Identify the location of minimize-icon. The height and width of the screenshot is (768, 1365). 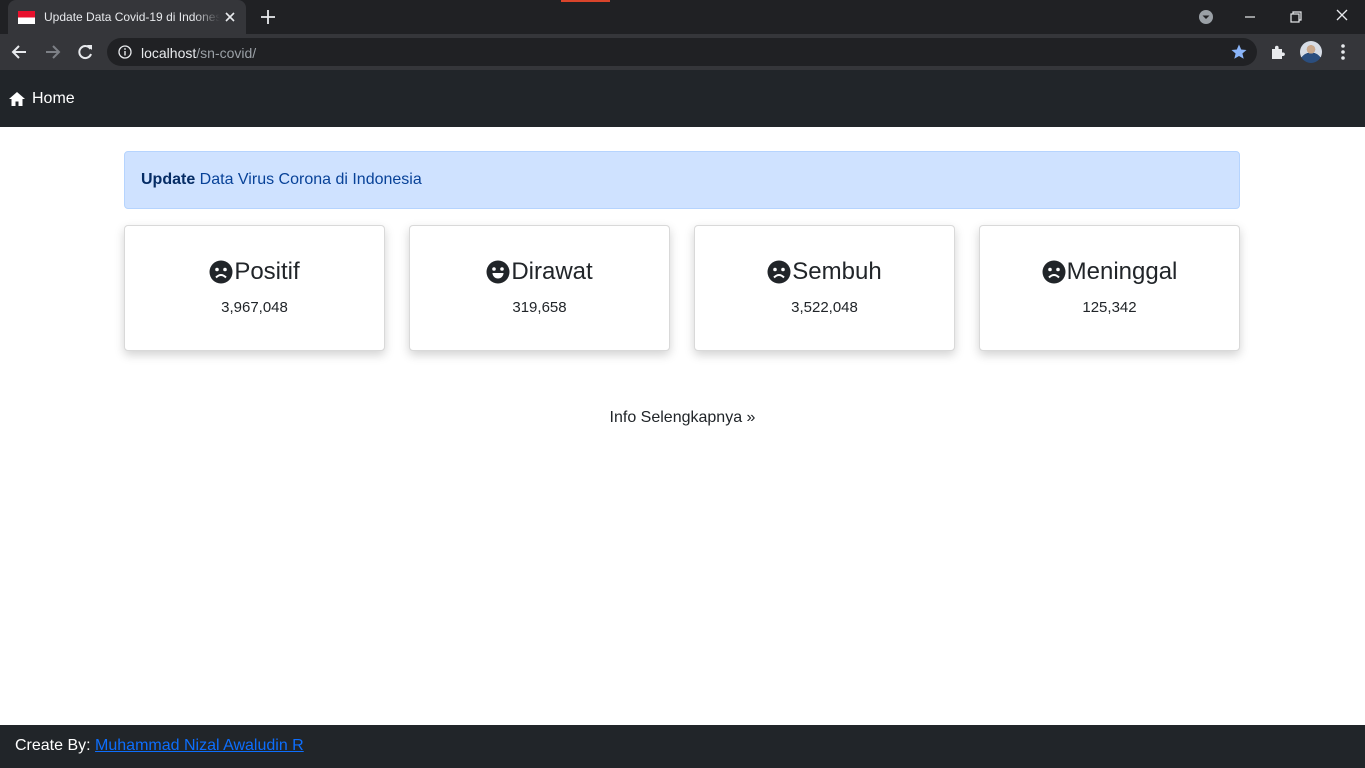
(1250, 17).